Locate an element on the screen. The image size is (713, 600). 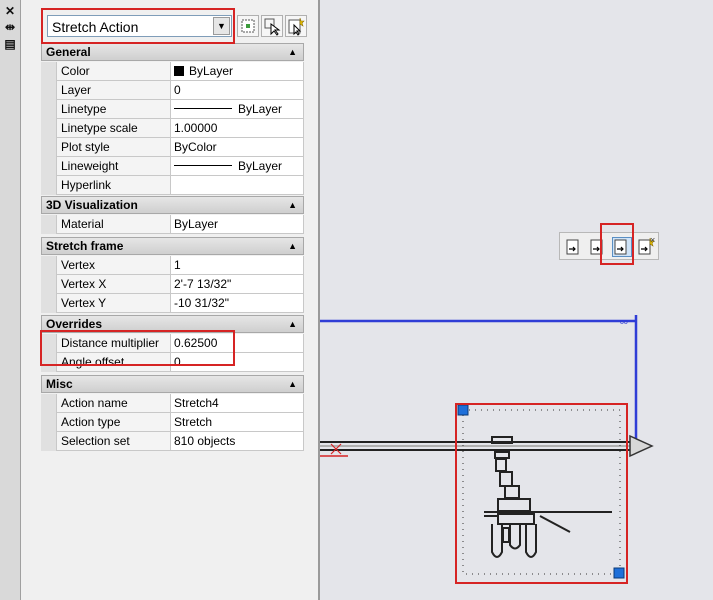
property-row-vertex-y: Vertex Y -10 31/32" is located at coordinates (172, 303).